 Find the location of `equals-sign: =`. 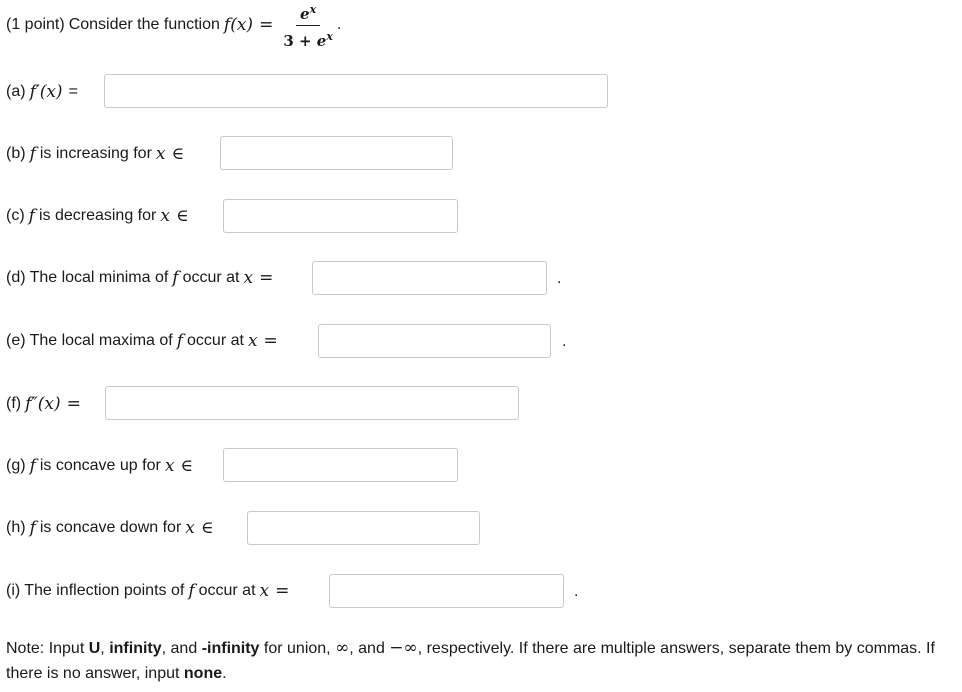

equals-sign: = is located at coordinates (266, 25).